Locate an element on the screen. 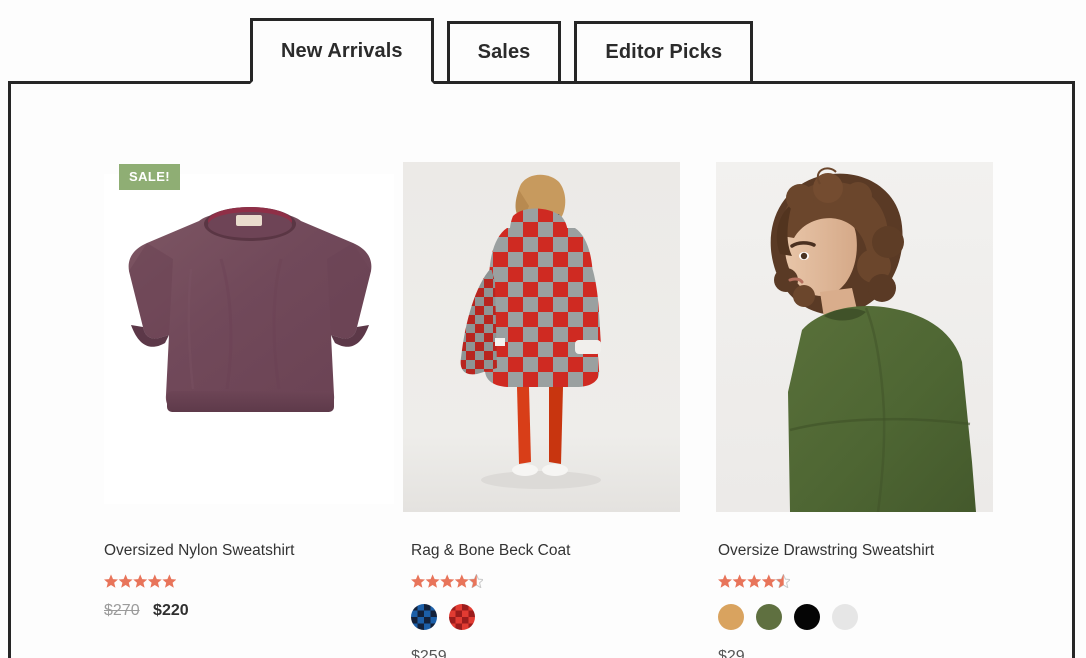 This screenshot has width=1086, height=658. tab-editor-picks: Editor Picks is located at coordinates (664, 52).